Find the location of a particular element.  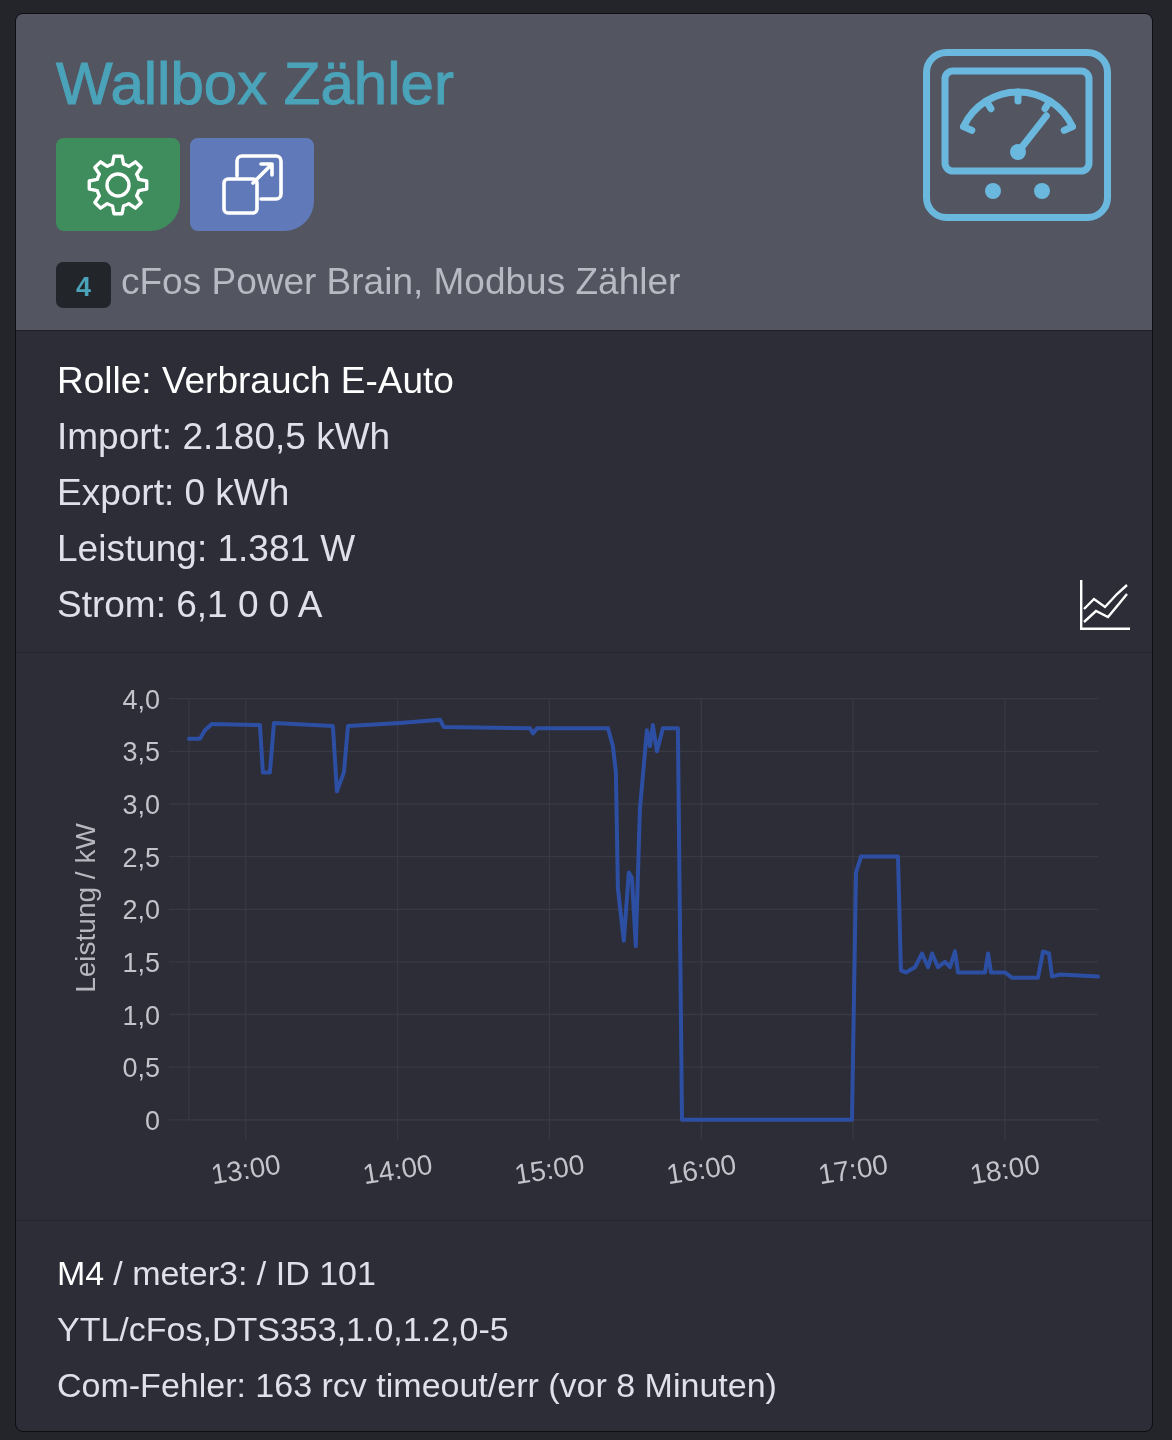

settings-button is located at coordinates (118, 184).